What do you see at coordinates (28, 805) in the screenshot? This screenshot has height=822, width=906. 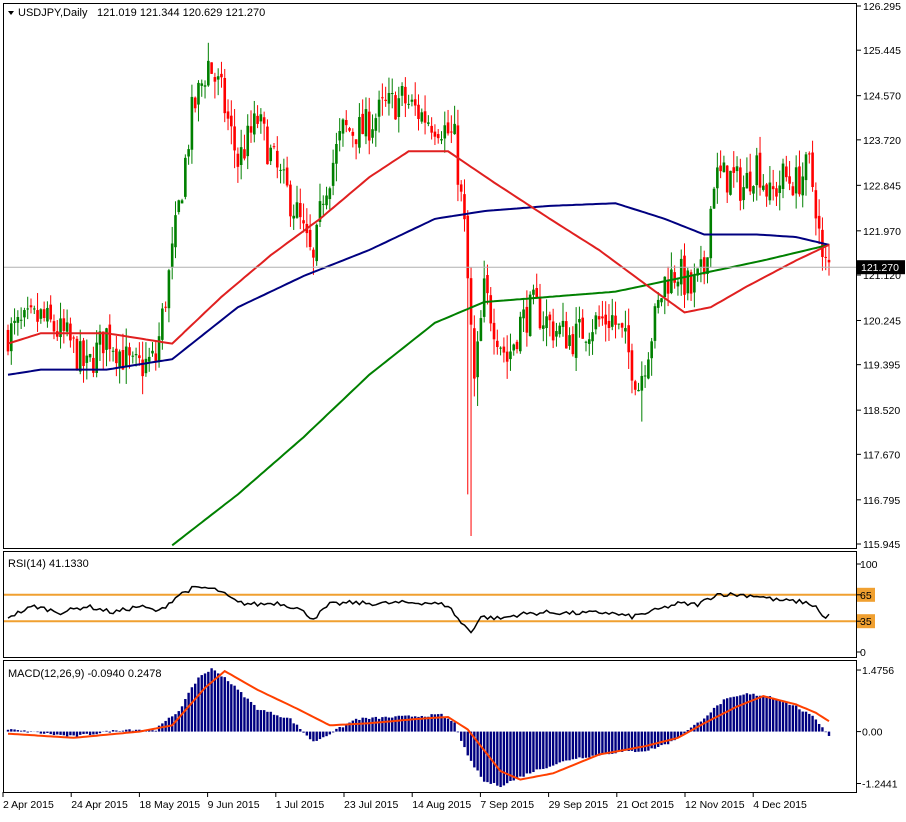 I see `date-tick-label: 2 Apr 2015` at bounding box center [28, 805].